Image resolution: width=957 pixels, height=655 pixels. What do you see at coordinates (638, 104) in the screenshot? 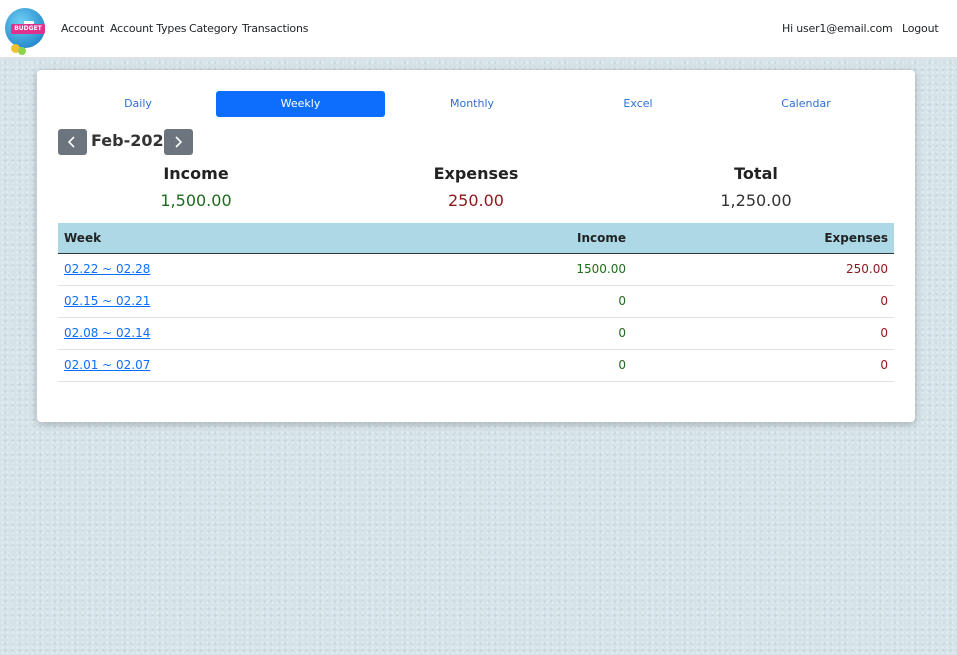
I see `tab-excel: Excel` at bounding box center [638, 104].